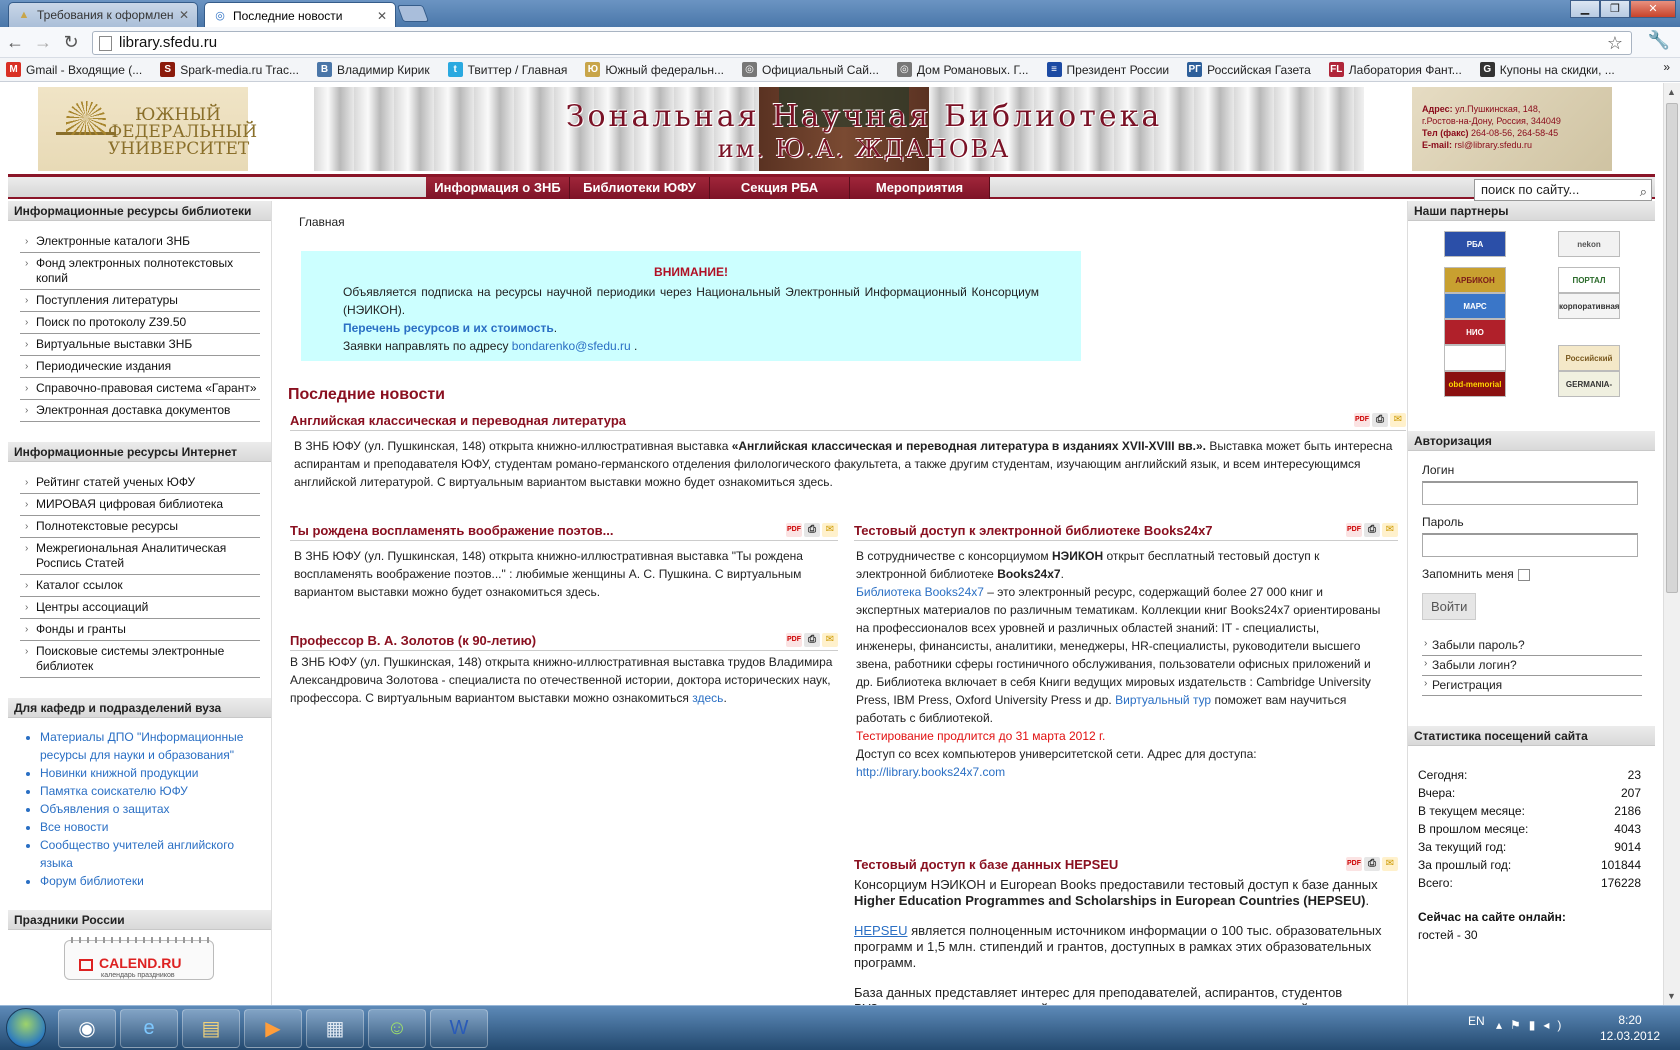 This screenshot has height=1050, width=1680. Describe the element at coordinates (140, 527) in the screenshot. I see `sidebar-link: Полнотекстовые ресурсы` at that location.